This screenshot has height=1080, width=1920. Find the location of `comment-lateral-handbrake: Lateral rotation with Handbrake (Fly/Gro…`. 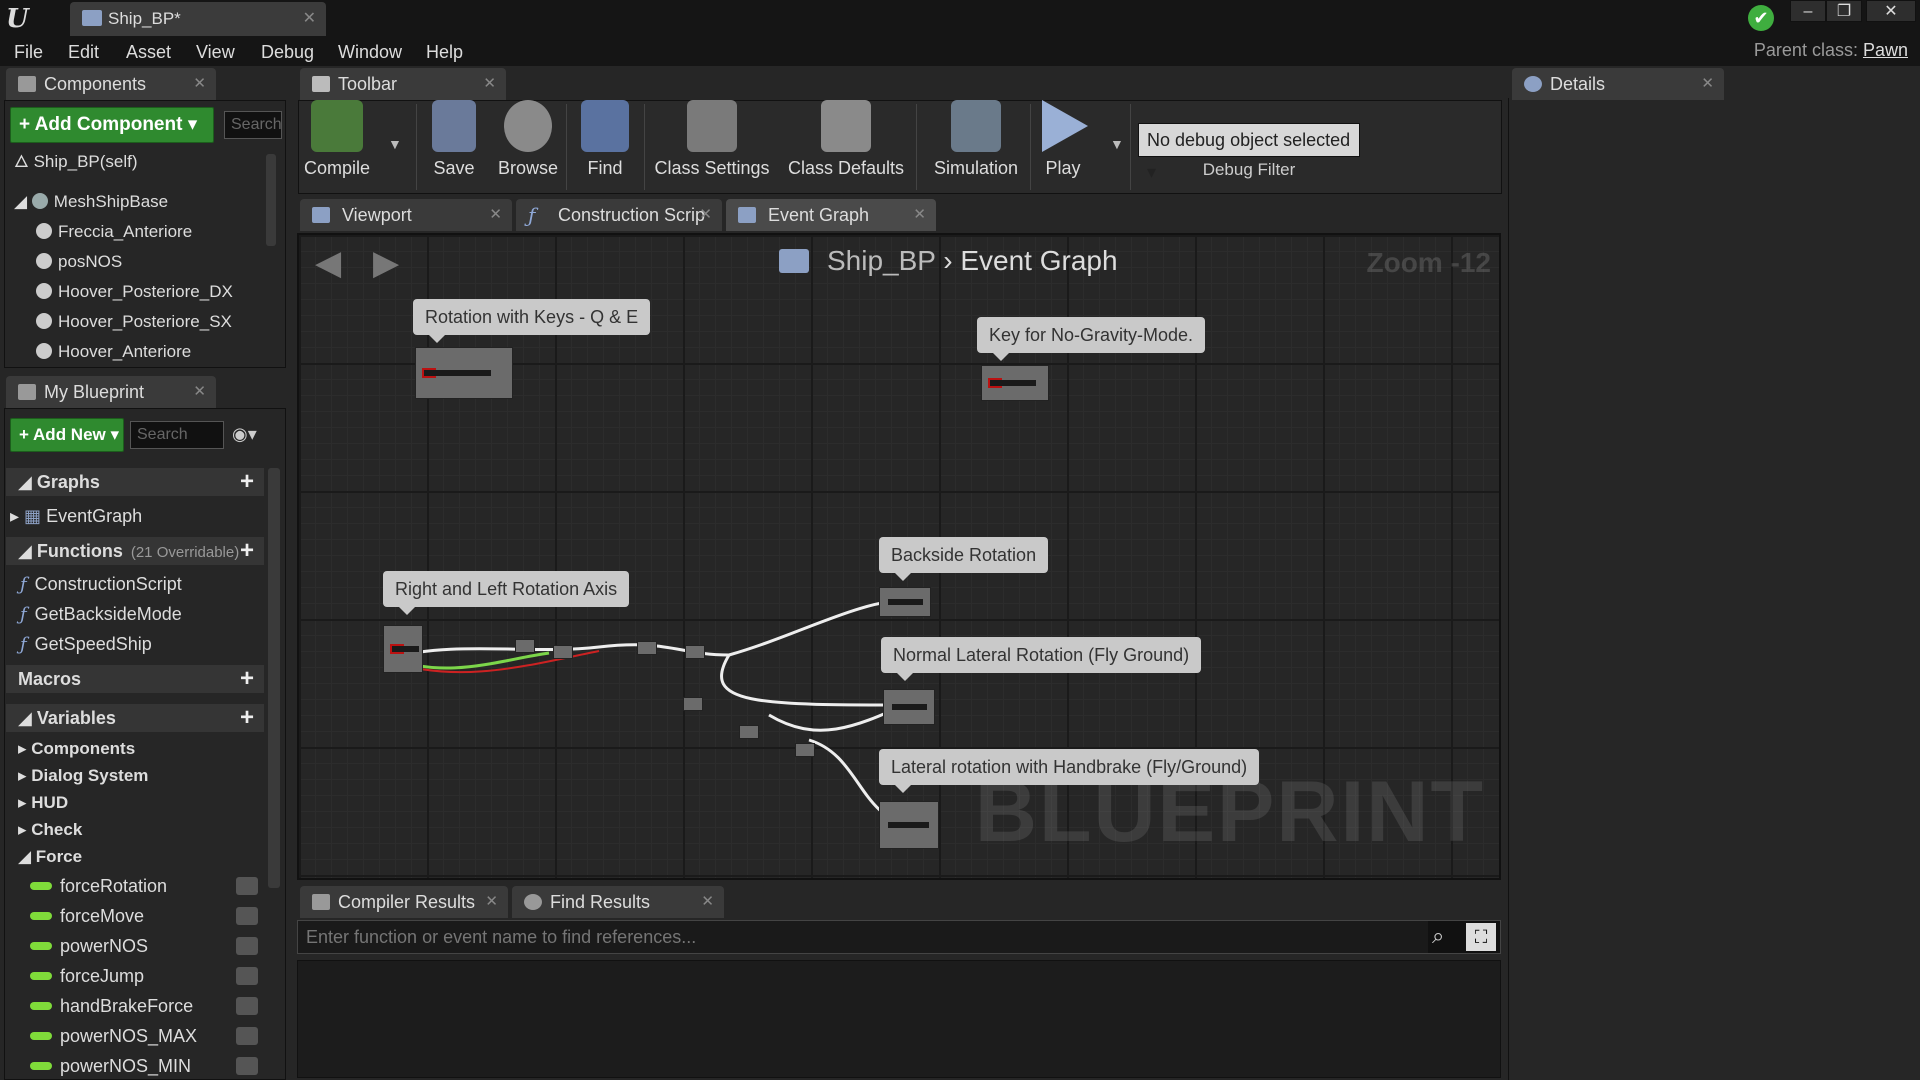

comment-lateral-handbrake: Lateral rotation with Handbrake (Fly/Gro… is located at coordinates (1069, 771).